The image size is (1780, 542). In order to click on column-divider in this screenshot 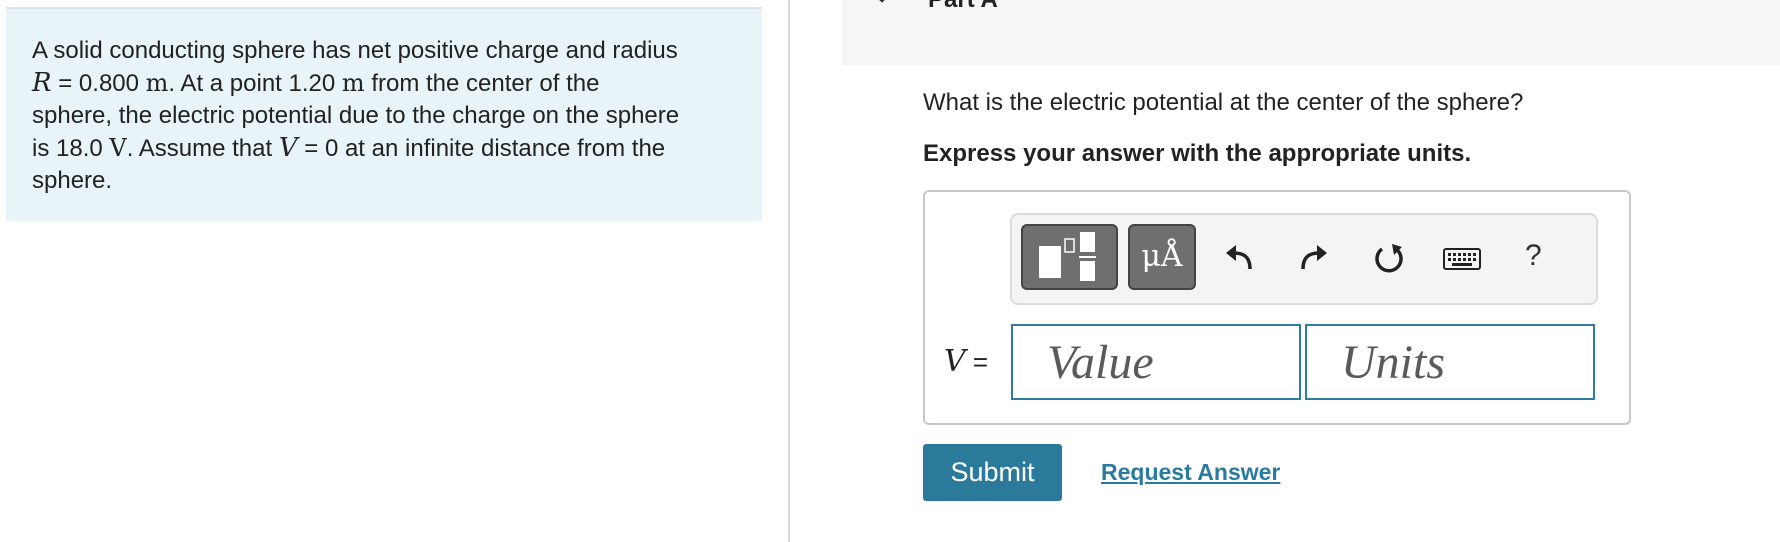, I will do `click(789, 271)`.